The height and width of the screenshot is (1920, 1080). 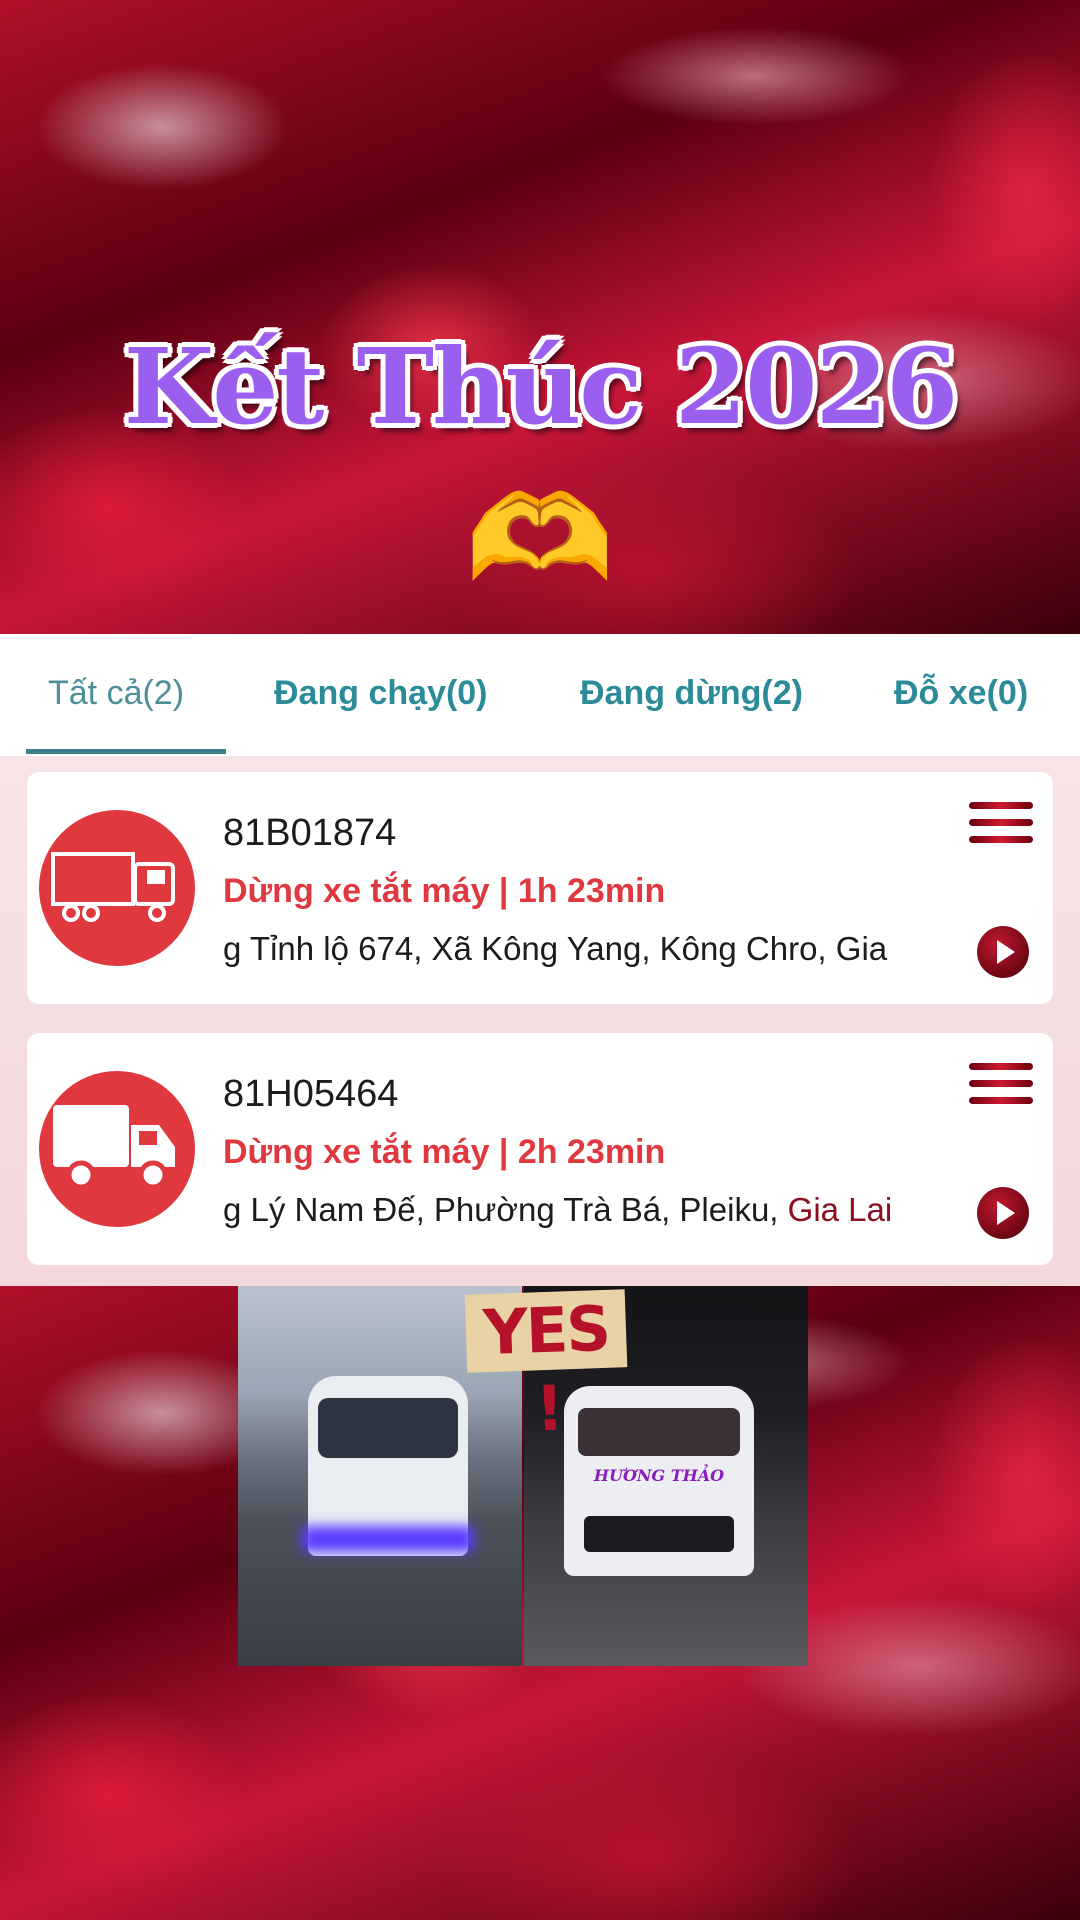 What do you see at coordinates (659, 1475) in the screenshot?
I see `bus-brand-label: HƯƠNG THẢO` at bounding box center [659, 1475].